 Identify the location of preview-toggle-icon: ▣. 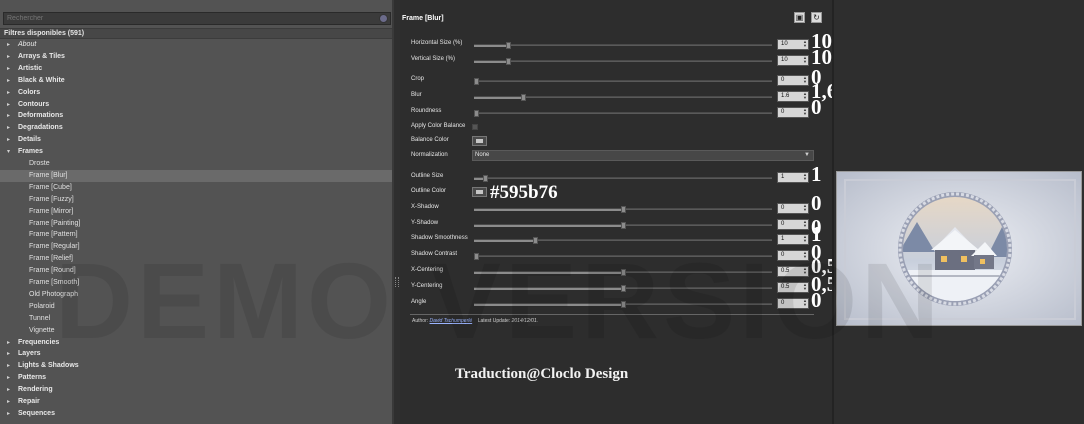
(799, 17).